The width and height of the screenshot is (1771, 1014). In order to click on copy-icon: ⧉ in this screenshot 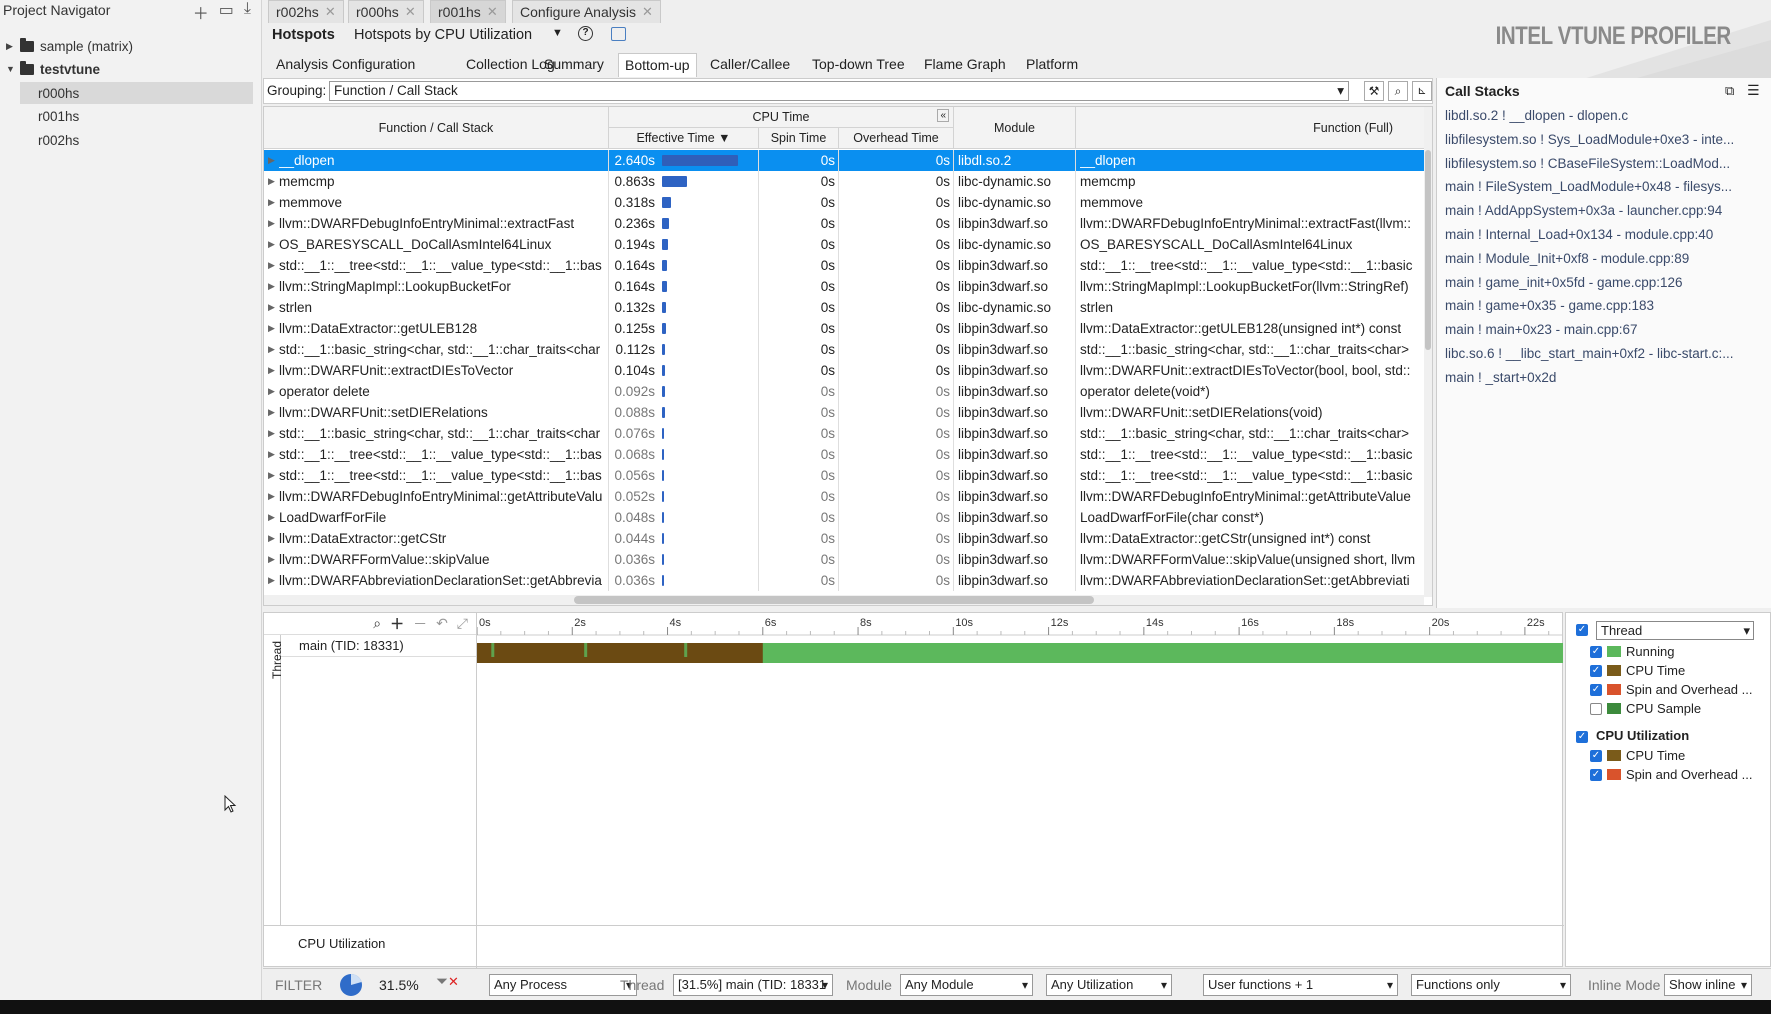, I will do `click(1729, 91)`.